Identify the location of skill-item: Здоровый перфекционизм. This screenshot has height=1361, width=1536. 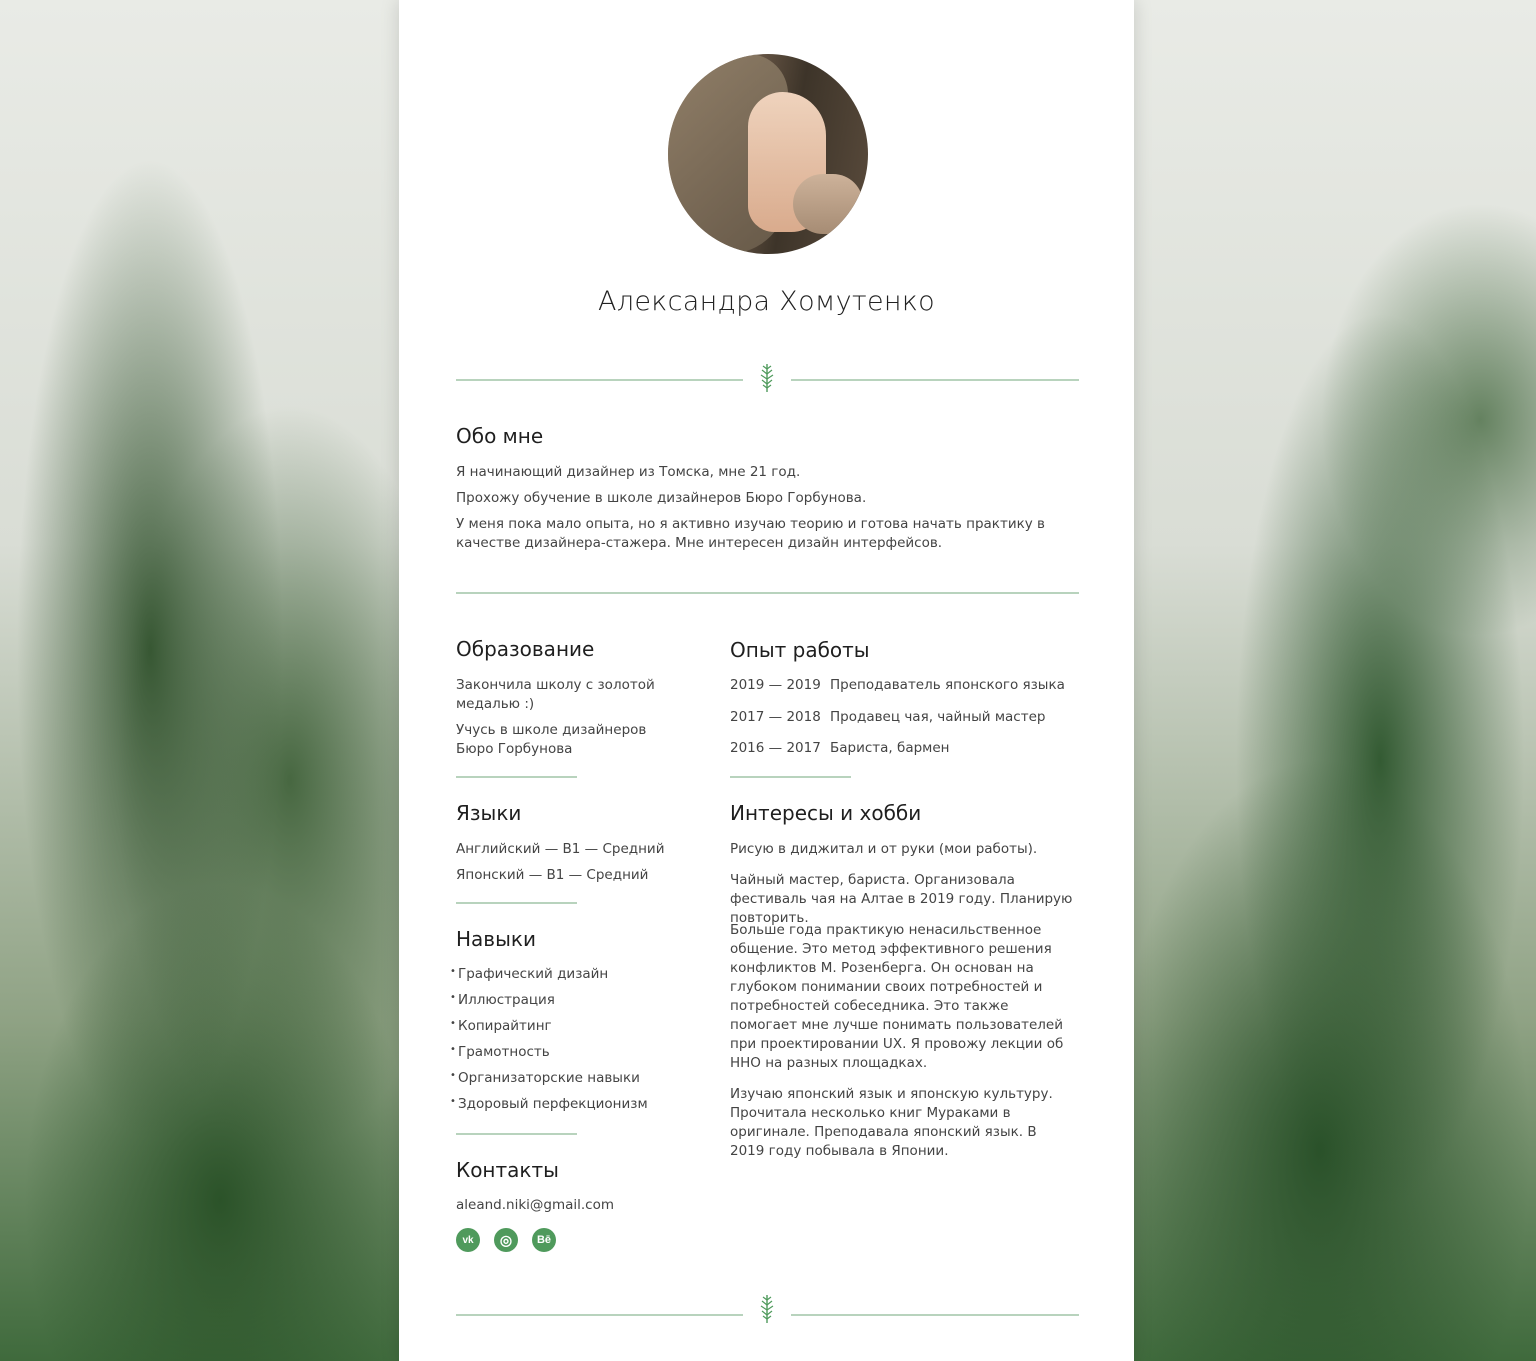
(549, 1104).